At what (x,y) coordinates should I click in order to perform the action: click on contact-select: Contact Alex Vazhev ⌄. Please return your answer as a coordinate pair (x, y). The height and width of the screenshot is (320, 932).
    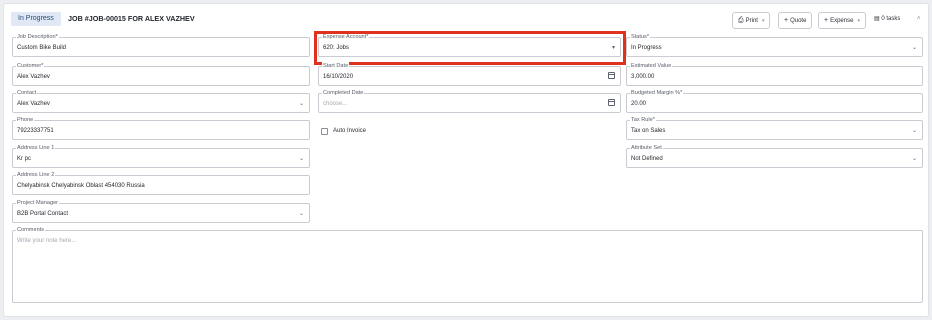
    Looking at the image, I should click on (161, 101).